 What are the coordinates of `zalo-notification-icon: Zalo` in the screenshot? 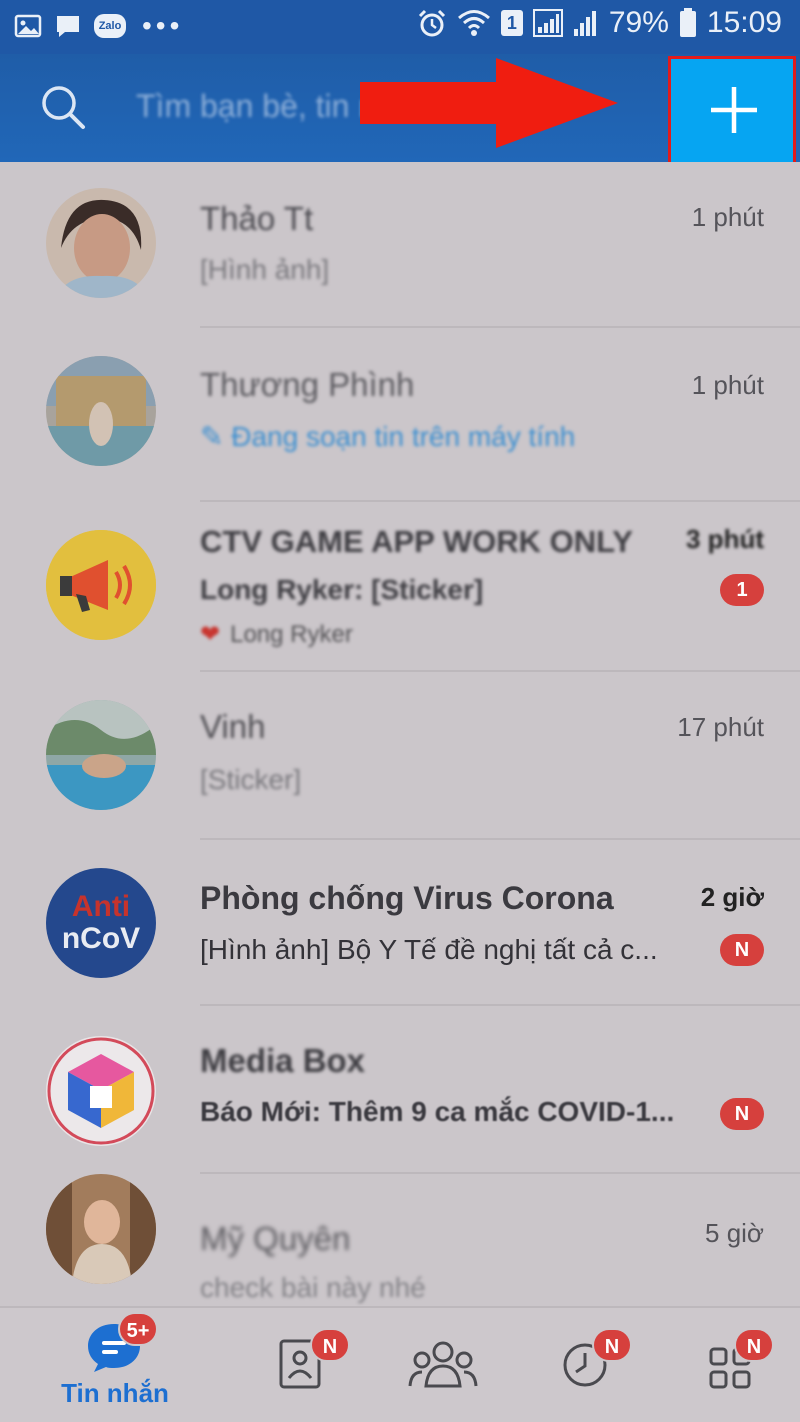 It's located at (110, 26).